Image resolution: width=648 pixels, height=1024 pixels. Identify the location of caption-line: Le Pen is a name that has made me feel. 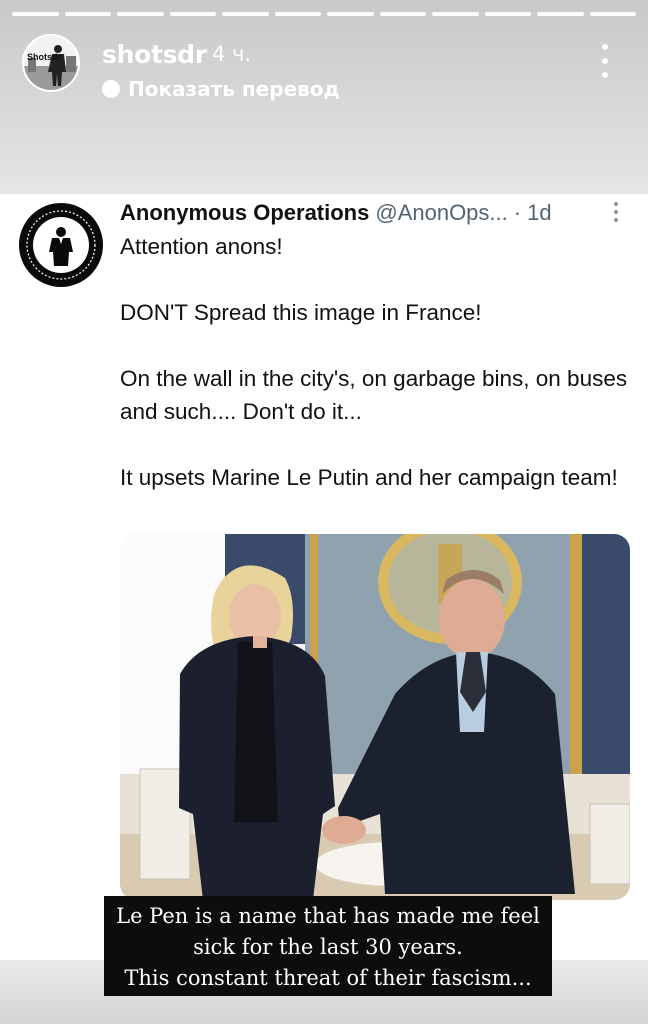
(328, 916).